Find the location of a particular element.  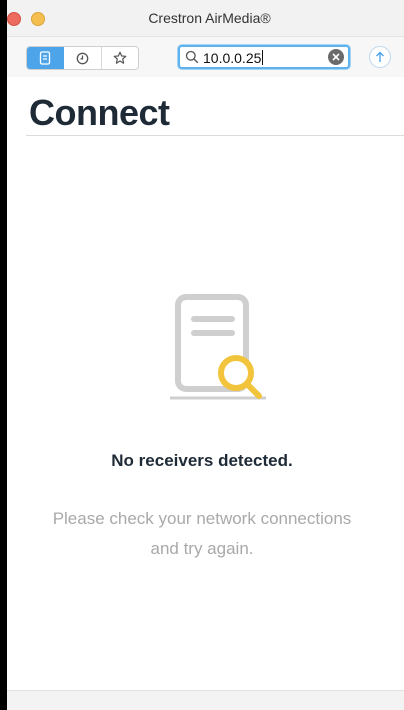

search-field: 10.0.0.25 is located at coordinates (264, 57).